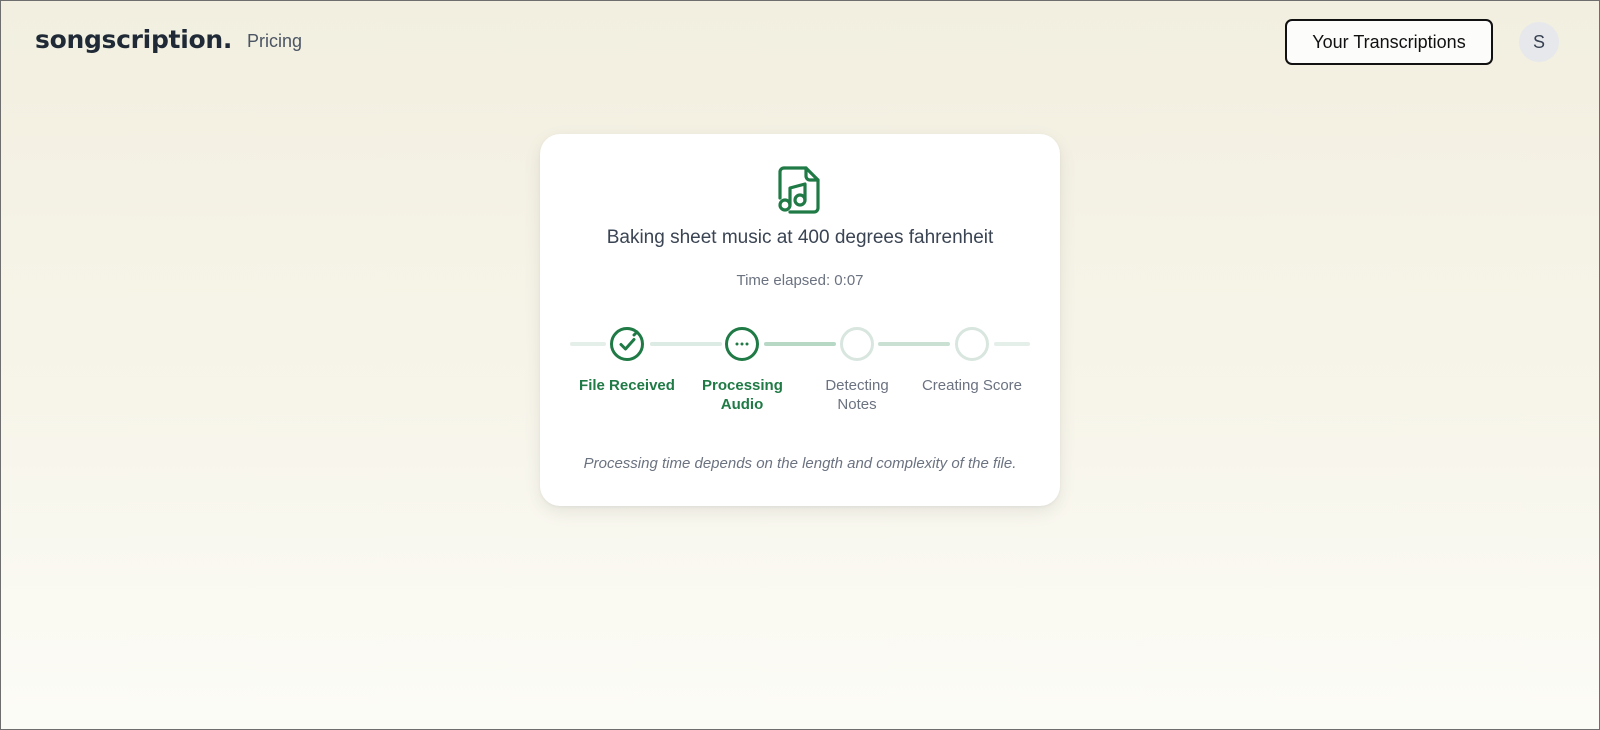  I want to click on time-elapsed: Time elapsed: 0:07, so click(800, 280).